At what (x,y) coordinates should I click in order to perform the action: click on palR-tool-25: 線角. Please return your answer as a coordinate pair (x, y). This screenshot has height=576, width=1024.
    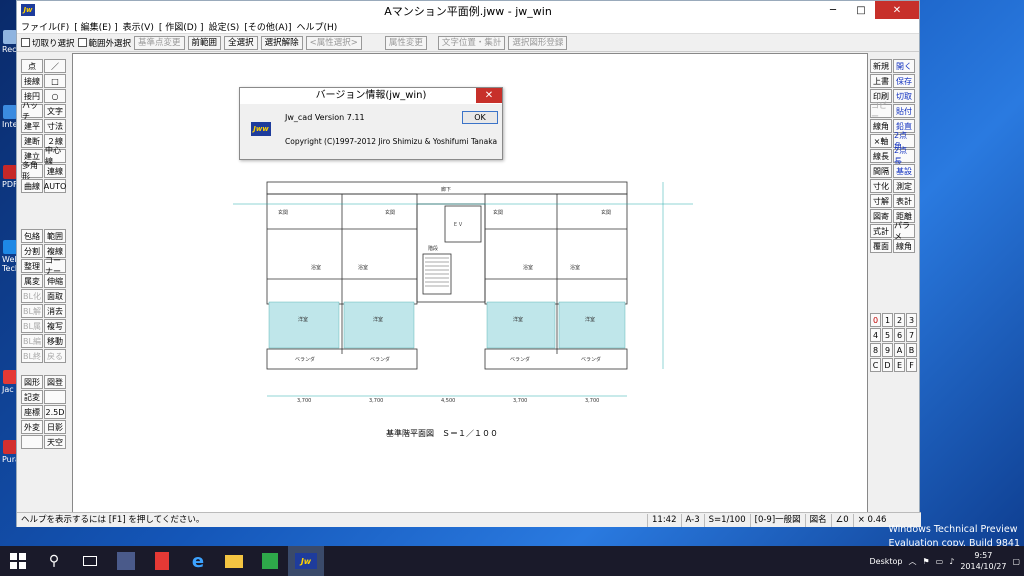
    Looking at the image, I should click on (904, 246).